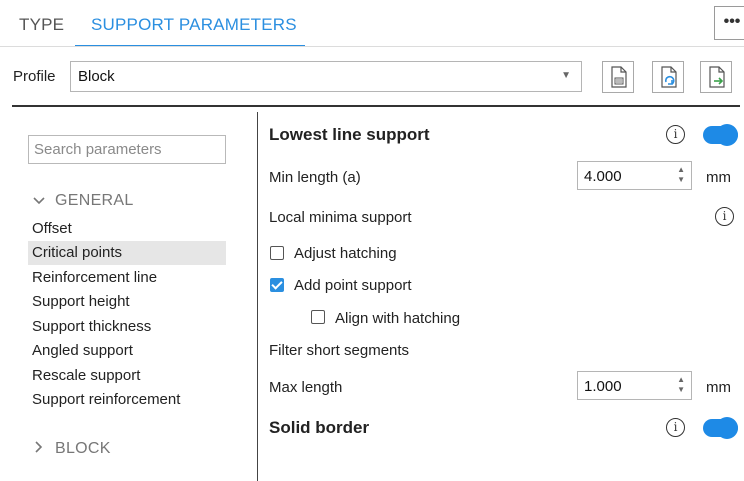 The width and height of the screenshot is (744, 481). Describe the element at coordinates (127, 400) in the screenshot. I see `nav-item-support-reinforcement: Support reinforcement` at that location.